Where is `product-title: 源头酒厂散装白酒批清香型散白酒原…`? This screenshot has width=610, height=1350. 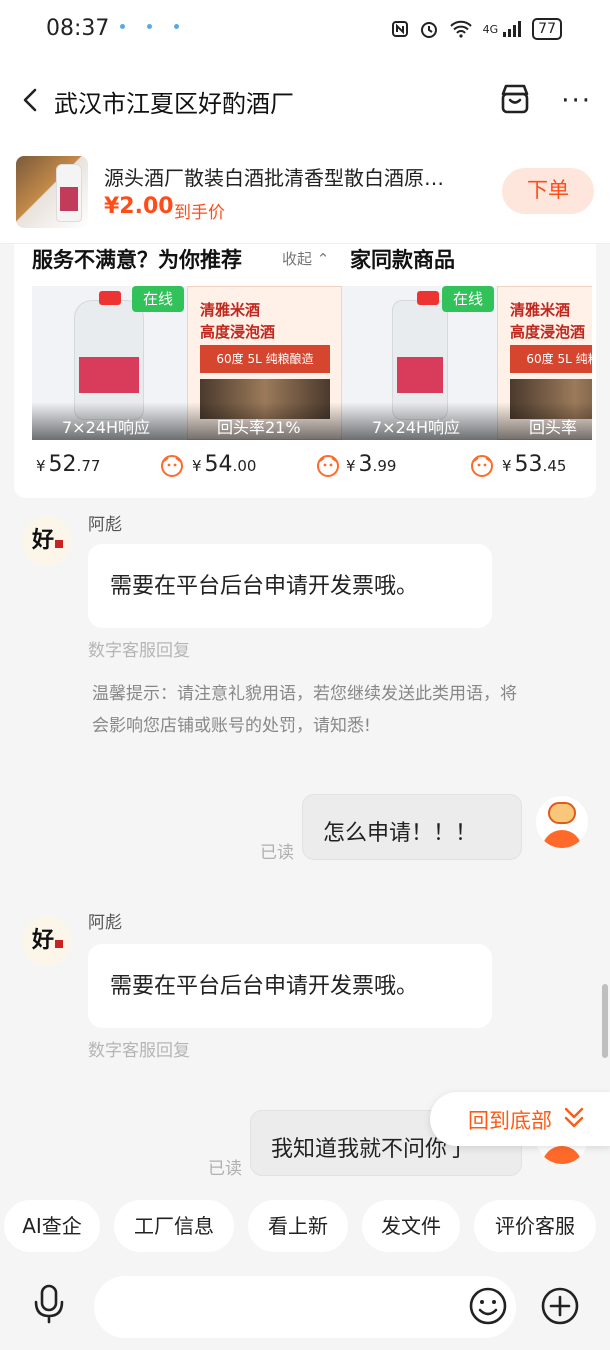 product-title: 源头酒厂散装白酒批清香型散白酒原… is located at coordinates (274, 178).